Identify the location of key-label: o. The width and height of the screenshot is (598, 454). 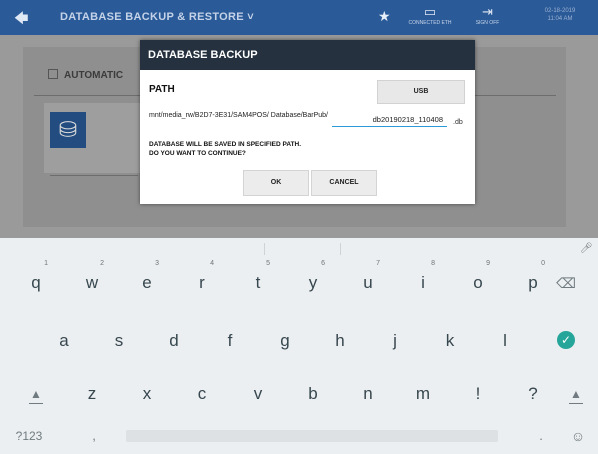
(478, 282).